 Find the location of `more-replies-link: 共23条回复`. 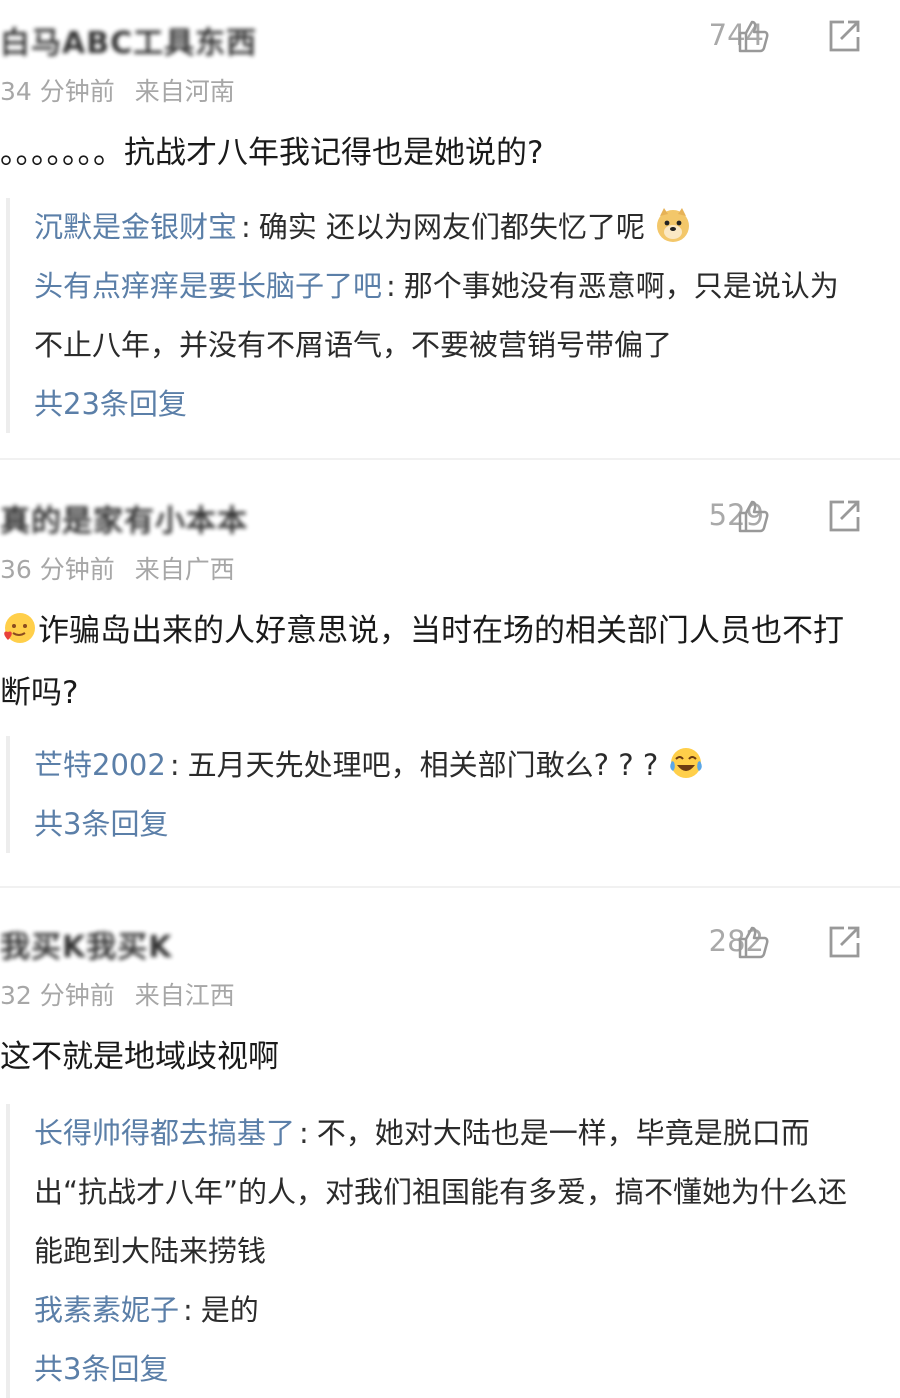

more-replies-link: 共23条回复 is located at coordinates (450, 404).